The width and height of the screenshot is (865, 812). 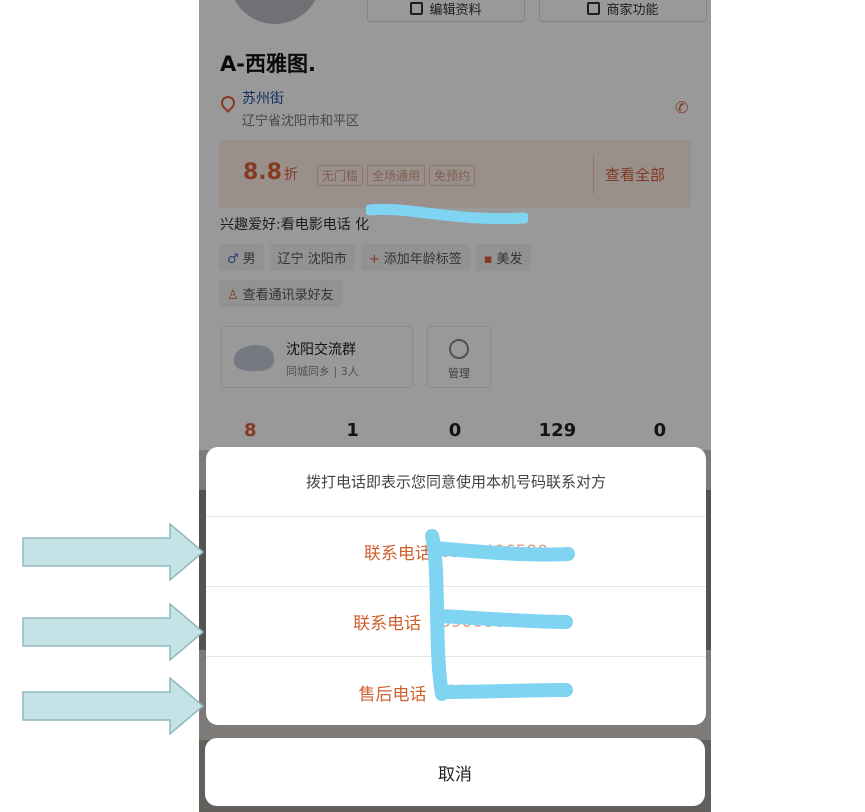 What do you see at coordinates (455, 772) in the screenshot?
I see `cancel-button: 取消` at bounding box center [455, 772].